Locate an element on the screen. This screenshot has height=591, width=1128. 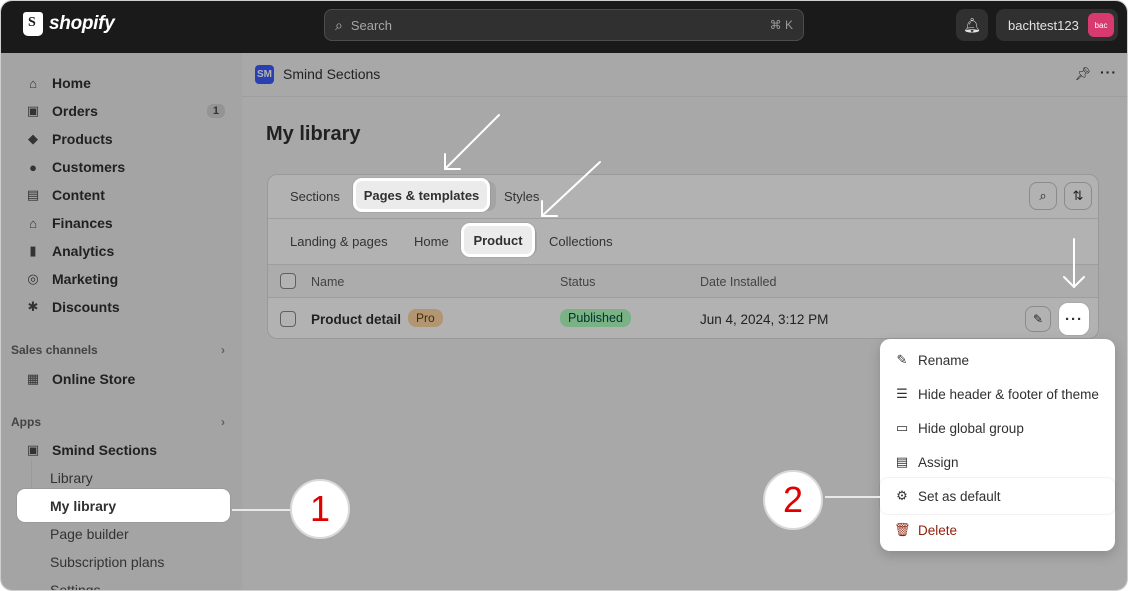
trash-icon: 🗑︎ is located at coordinates (902, 529).